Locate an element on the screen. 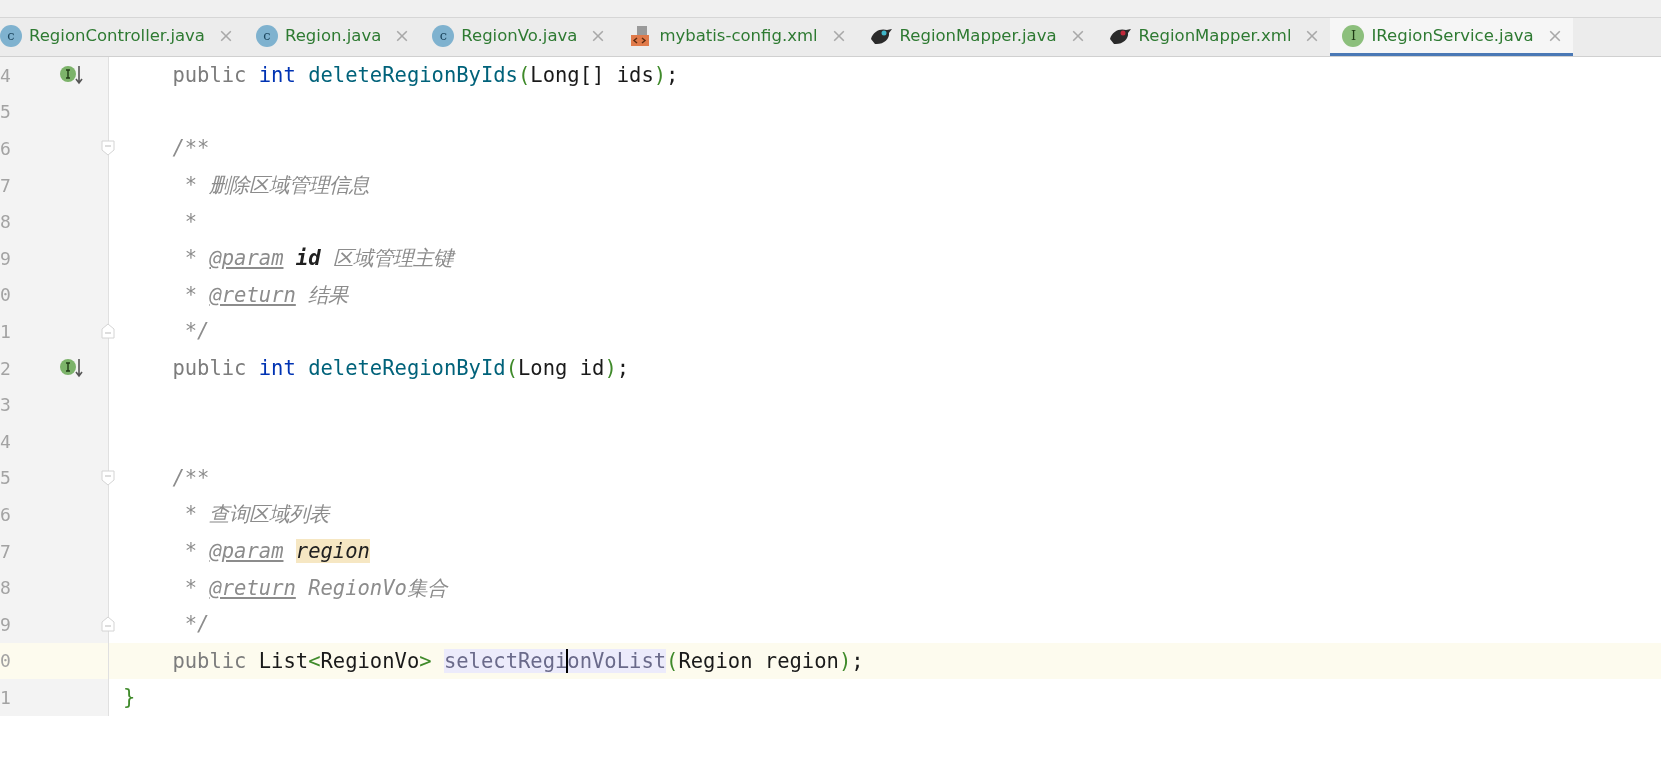  code-text: List is located at coordinates (283, 660).